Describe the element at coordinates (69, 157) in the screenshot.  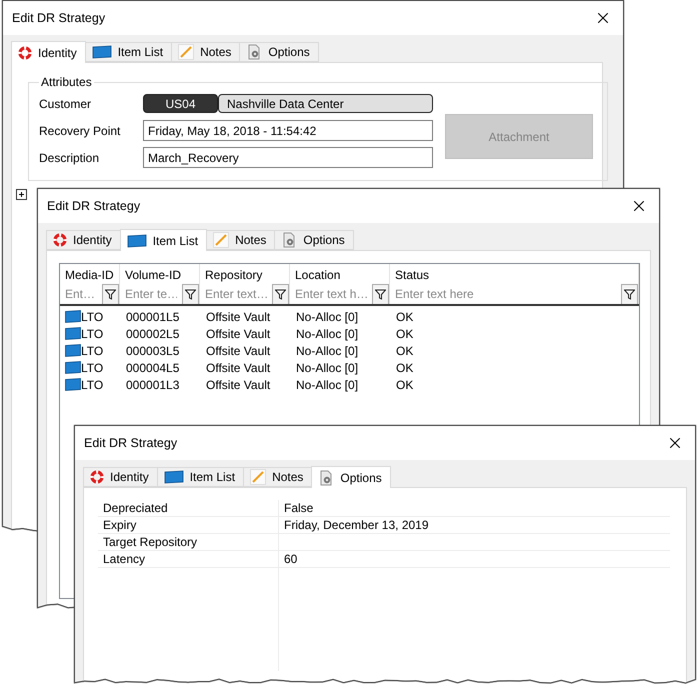
I see `field-label: Description` at that location.